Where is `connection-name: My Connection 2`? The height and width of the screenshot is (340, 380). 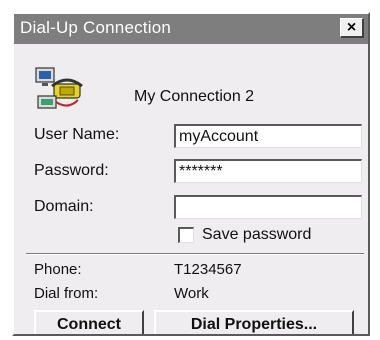
connection-name: My Connection 2 is located at coordinates (194, 96).